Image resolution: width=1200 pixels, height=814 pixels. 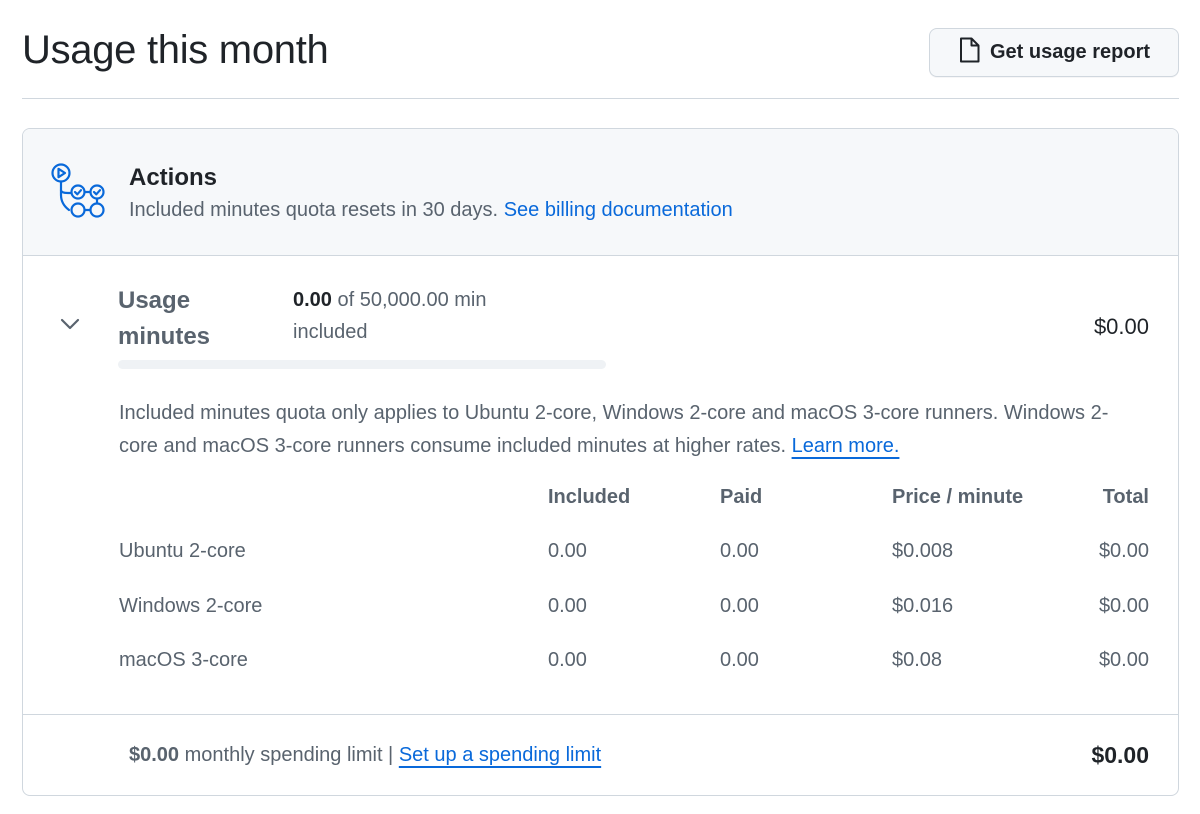 I want to click on usage-total: $0.00, so click(x=1121, y=326).